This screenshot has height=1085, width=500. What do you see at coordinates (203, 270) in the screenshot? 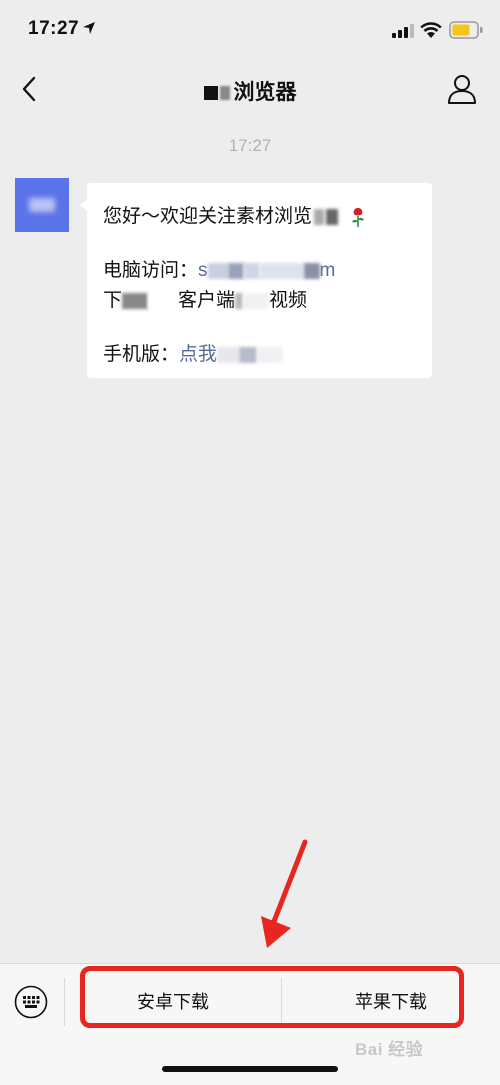
I see `pc-visit-link-start: s` at bounding box center [203, 270].